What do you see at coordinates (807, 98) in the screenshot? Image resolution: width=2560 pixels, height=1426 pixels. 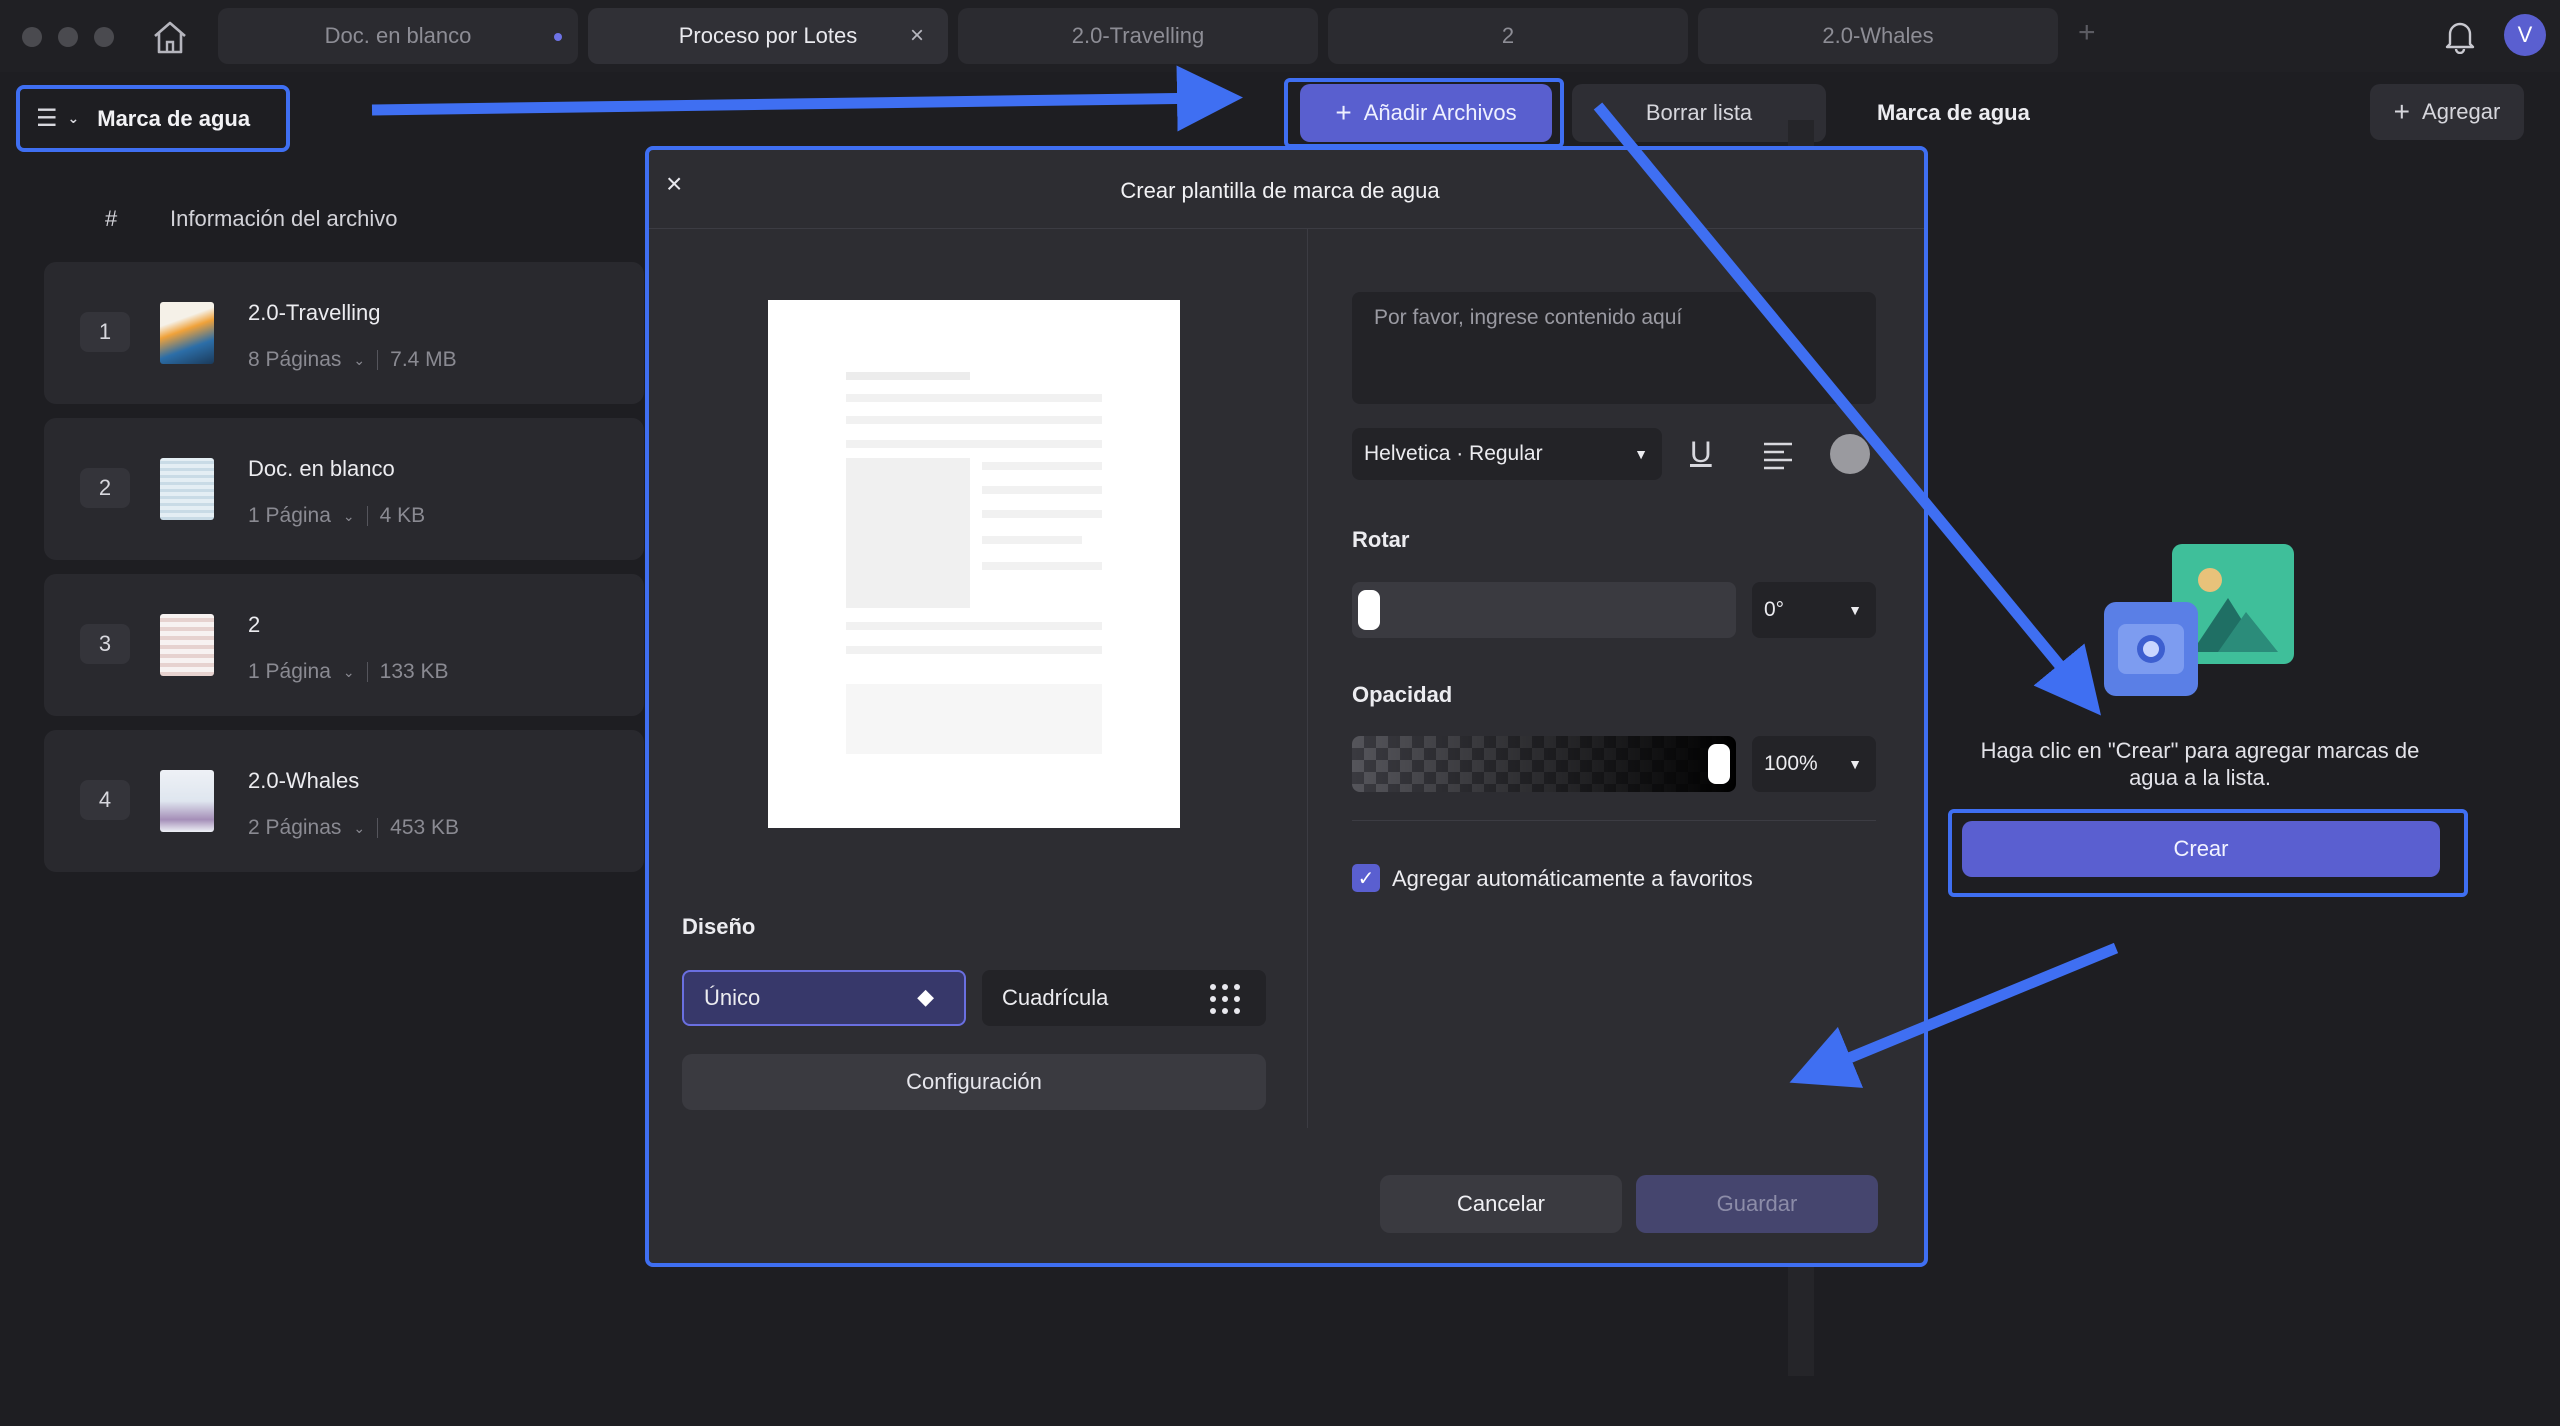 I see `arrow-to-add-files` at bounding box center [807, 98].